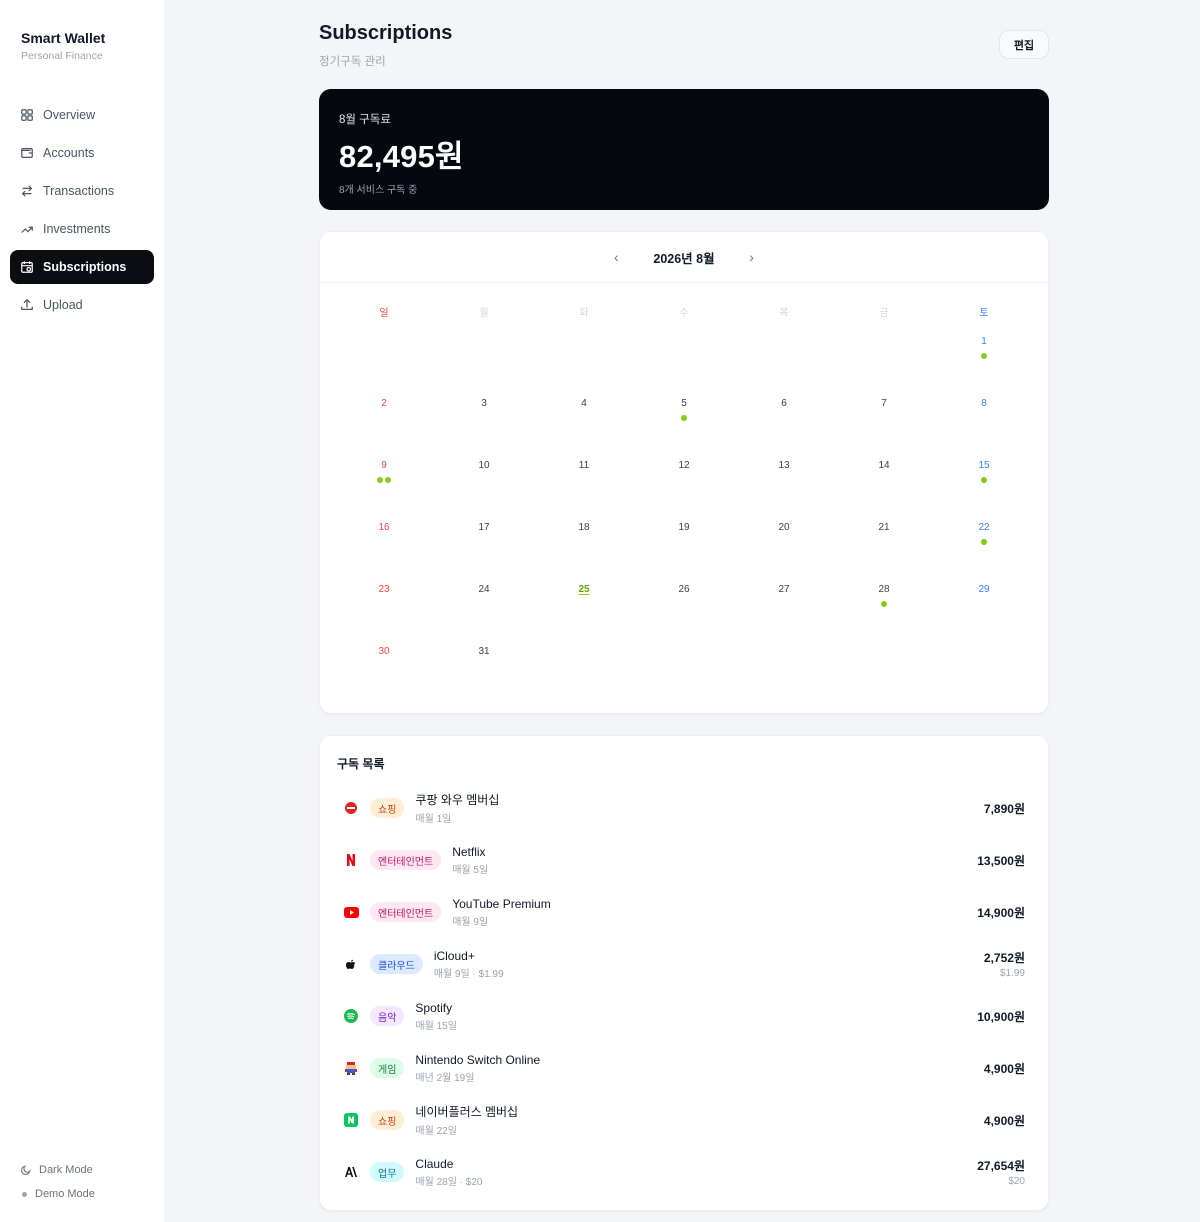 The image size is (1200, 1222). I want to click on calendar-day: 29, so click(984, 615).